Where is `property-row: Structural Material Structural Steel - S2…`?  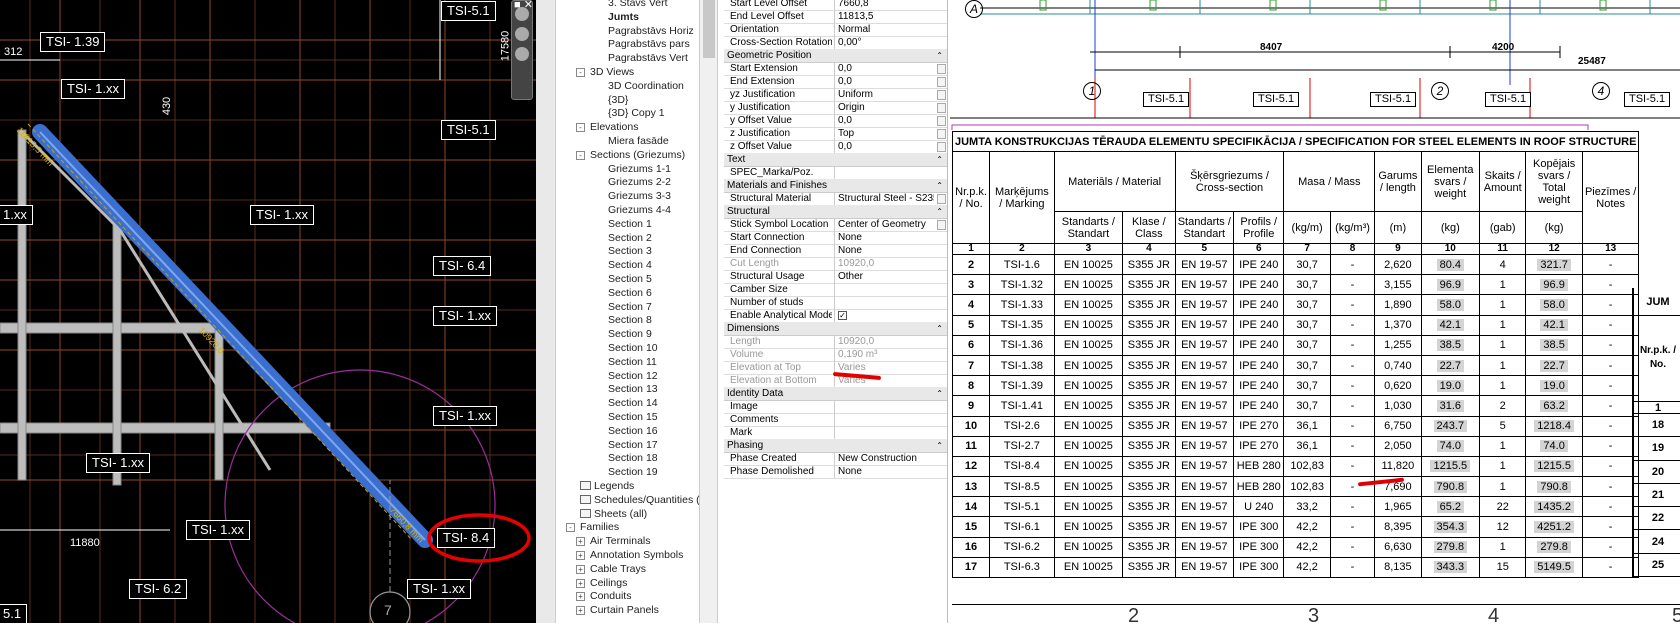
property-row: Structural Material Structural Steel - S2… is located at coordinates (835, 199).